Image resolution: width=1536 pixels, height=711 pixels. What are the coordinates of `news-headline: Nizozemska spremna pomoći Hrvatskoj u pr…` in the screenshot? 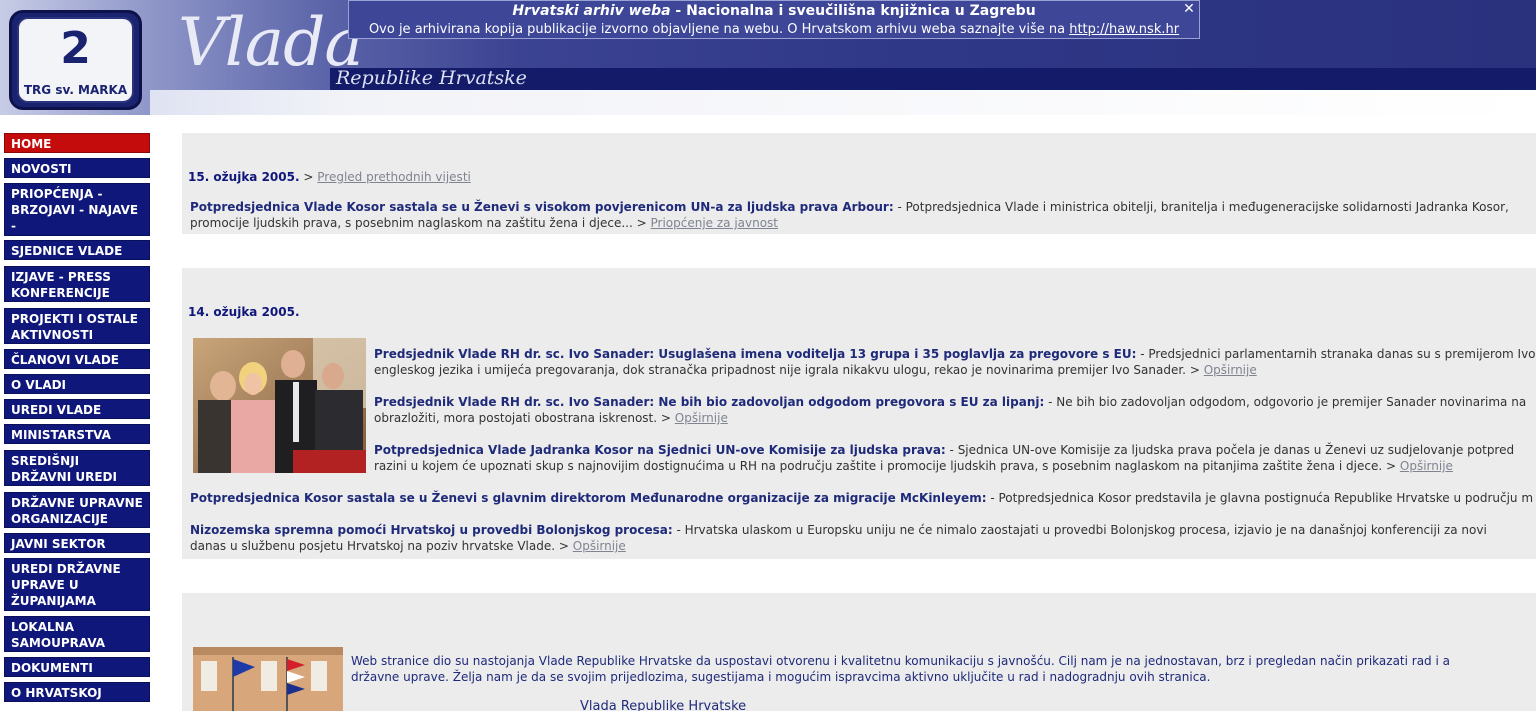 It's located at (431, 530).